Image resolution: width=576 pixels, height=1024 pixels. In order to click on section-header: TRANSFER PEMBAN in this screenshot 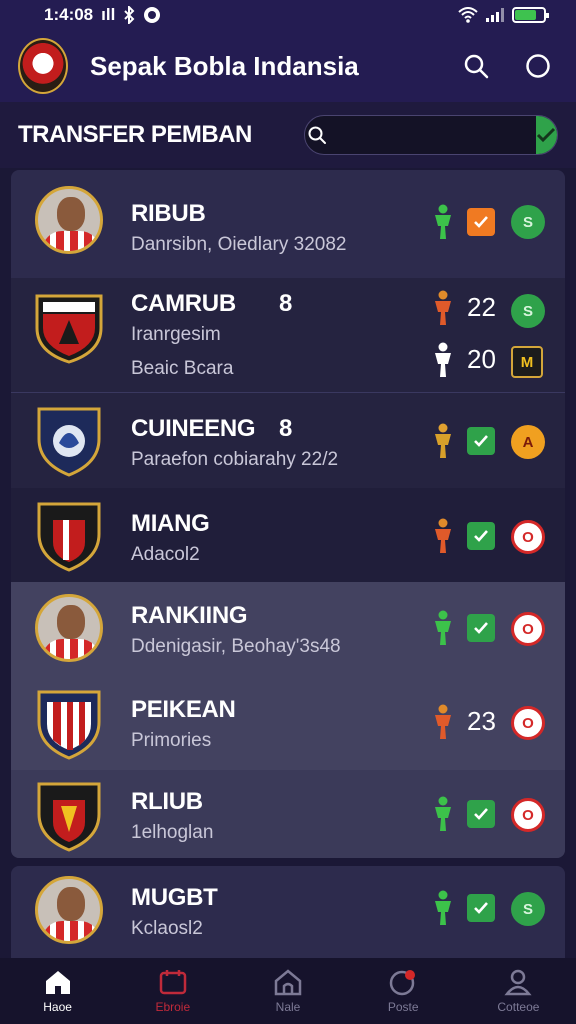, I will do `click(288, 135)`.